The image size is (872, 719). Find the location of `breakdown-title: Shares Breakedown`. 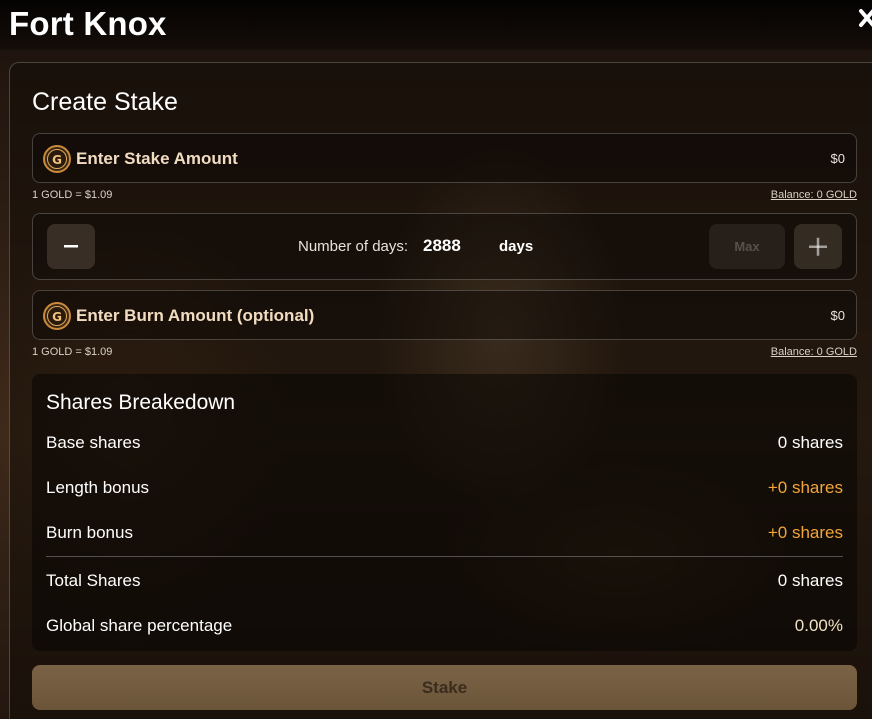

breakdown-title: Shares Breakedown is located at coordinates (141, 402).